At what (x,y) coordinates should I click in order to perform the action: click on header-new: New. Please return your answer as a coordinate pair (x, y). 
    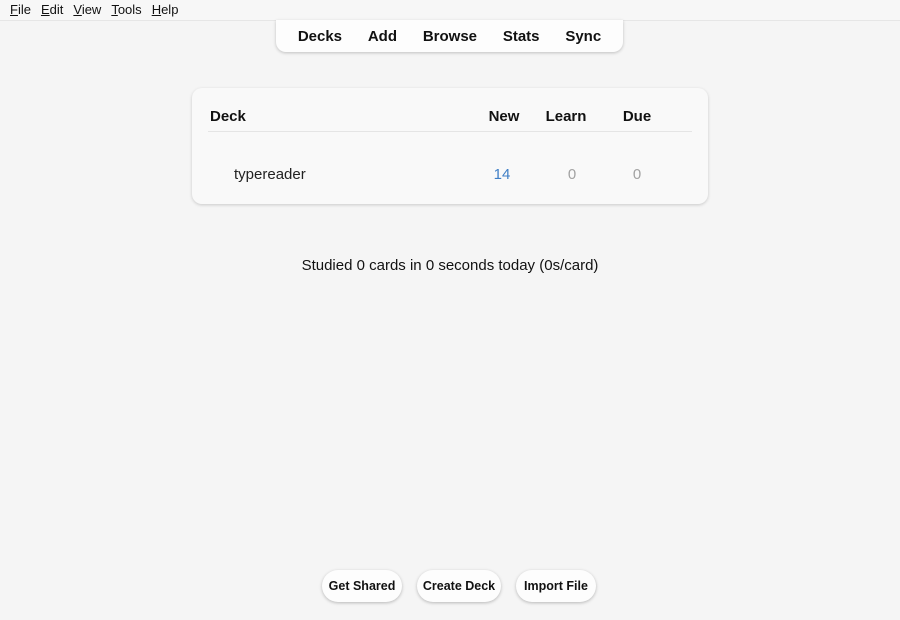
    Looking at the image, I should click on (504, 116).